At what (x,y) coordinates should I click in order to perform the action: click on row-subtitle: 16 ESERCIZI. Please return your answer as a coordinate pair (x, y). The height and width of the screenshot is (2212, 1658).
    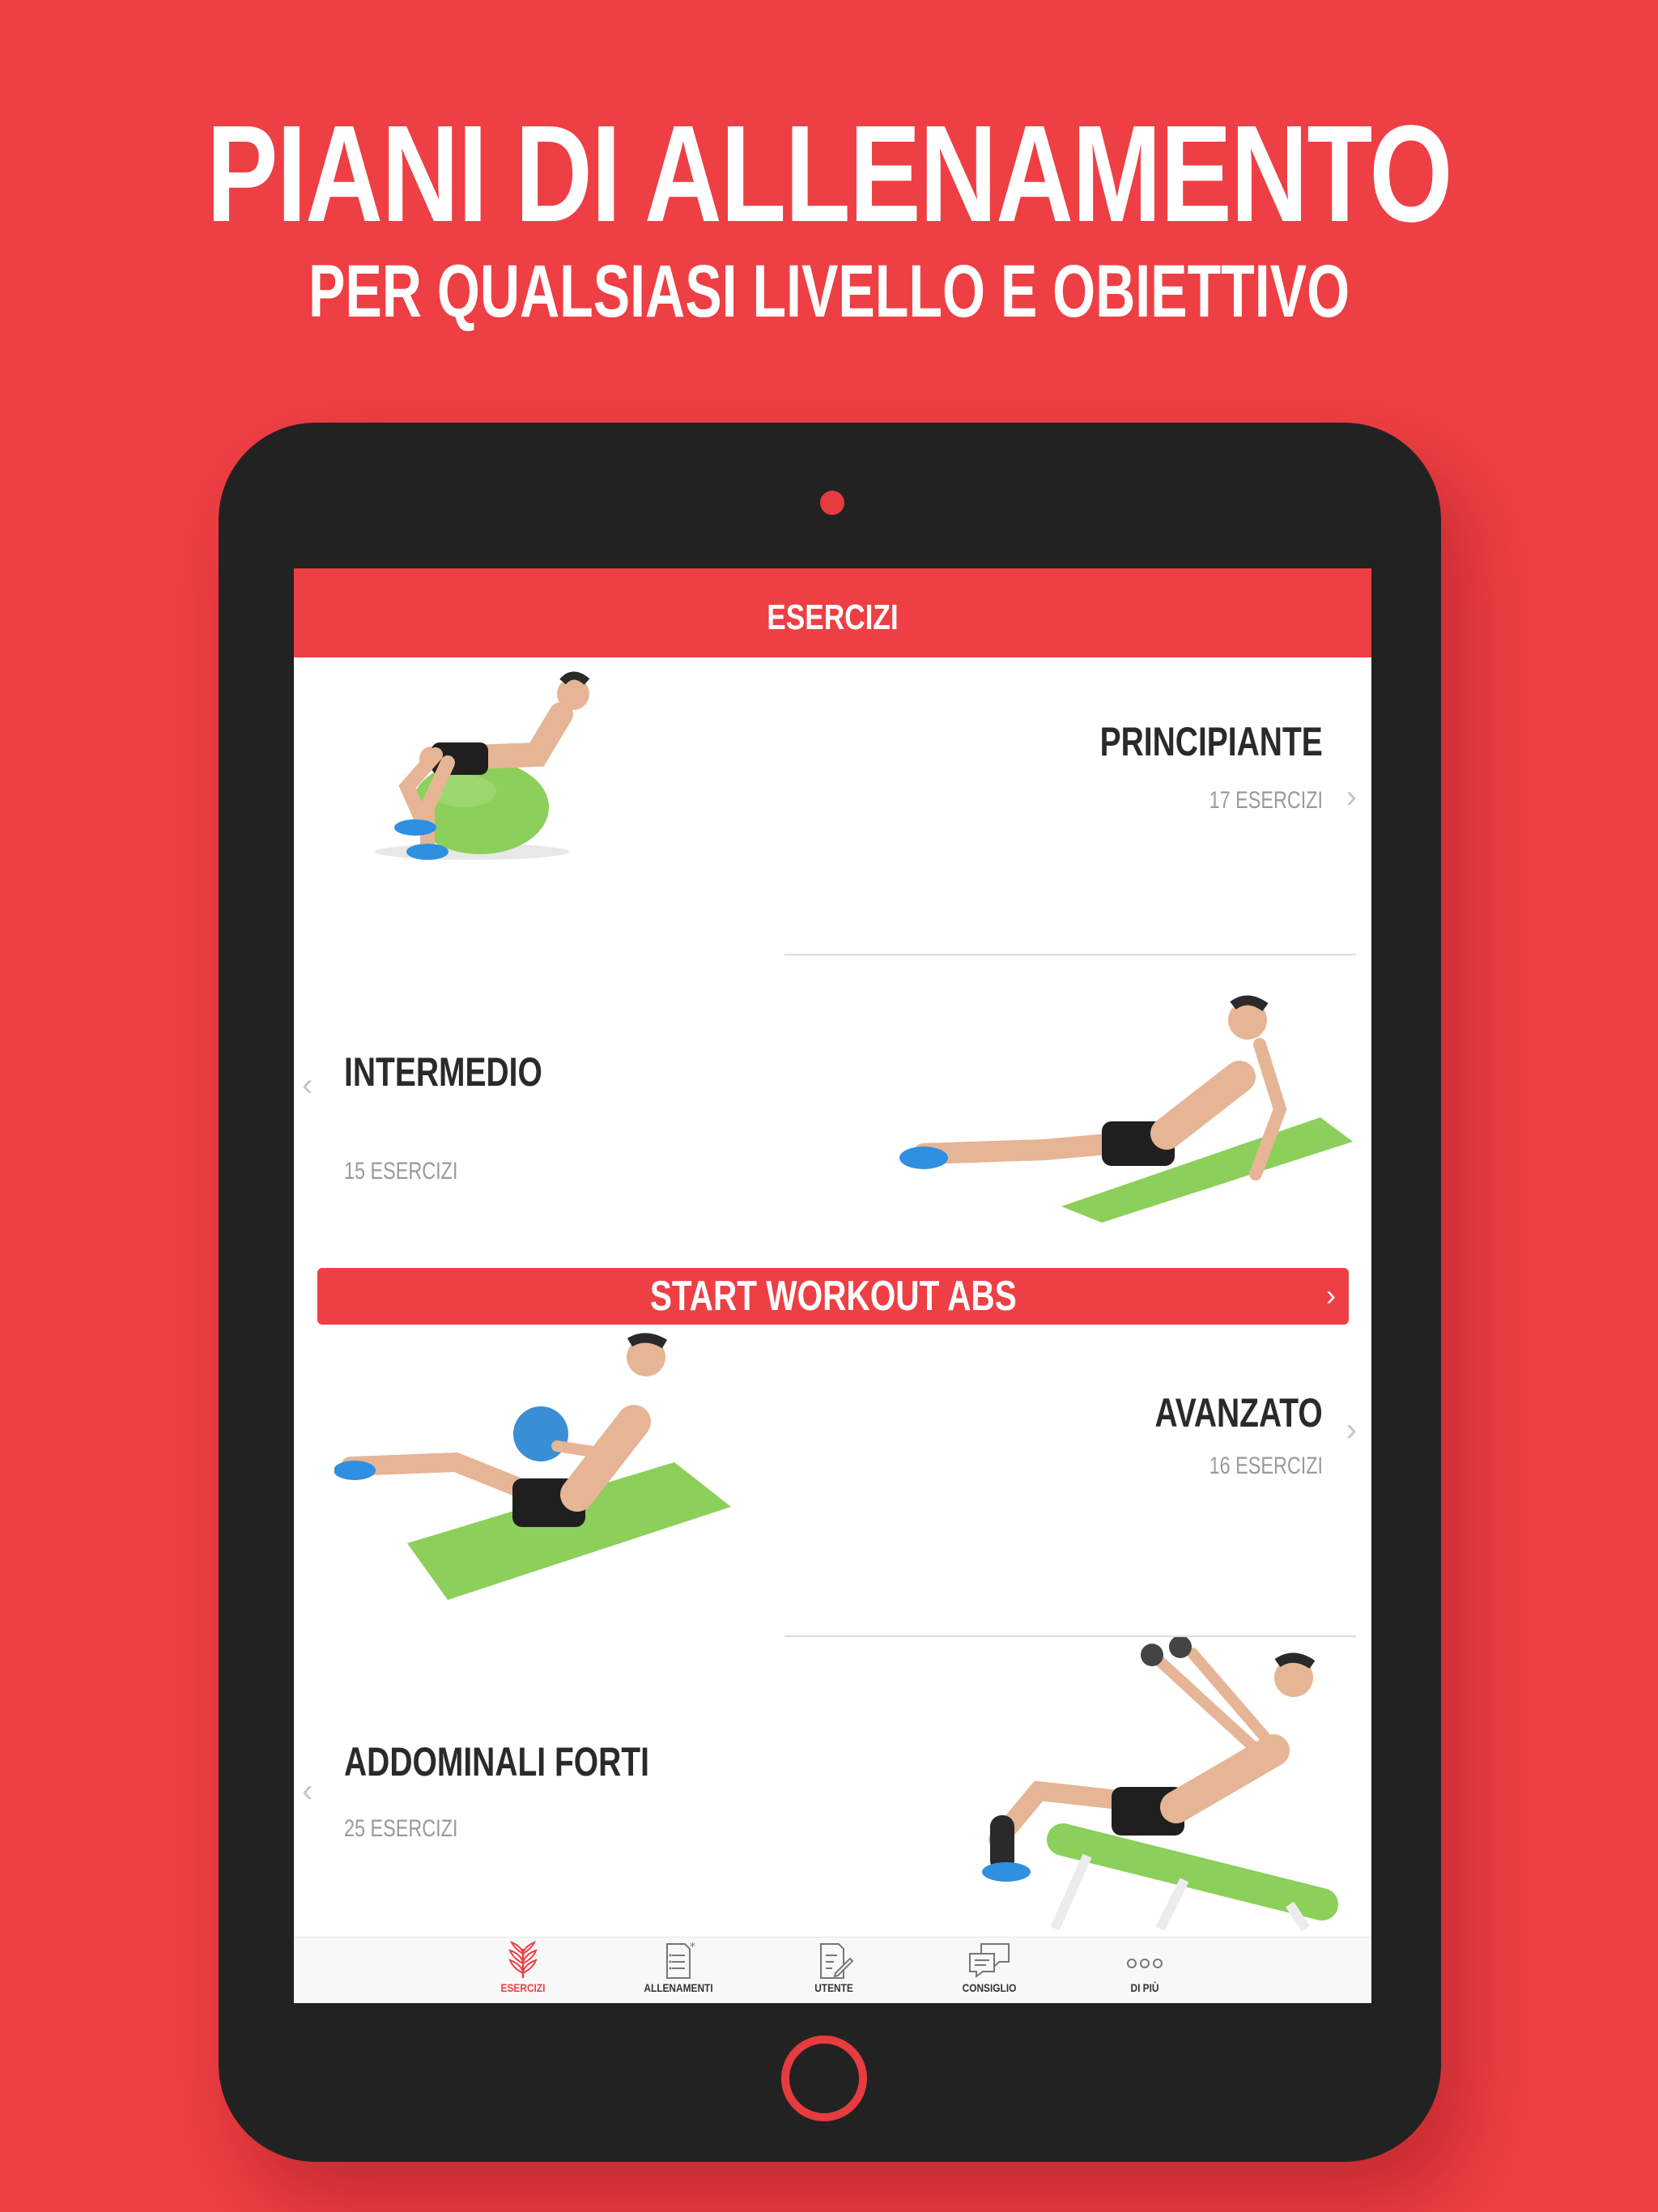
    Looking at the image, I should click on (1266, 1466).